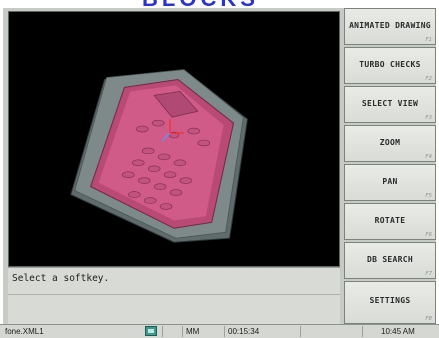  What do you see at coordinates (151, 331) in the screenshot?
I see `calculator-icon` at bounding box center [151, 331].